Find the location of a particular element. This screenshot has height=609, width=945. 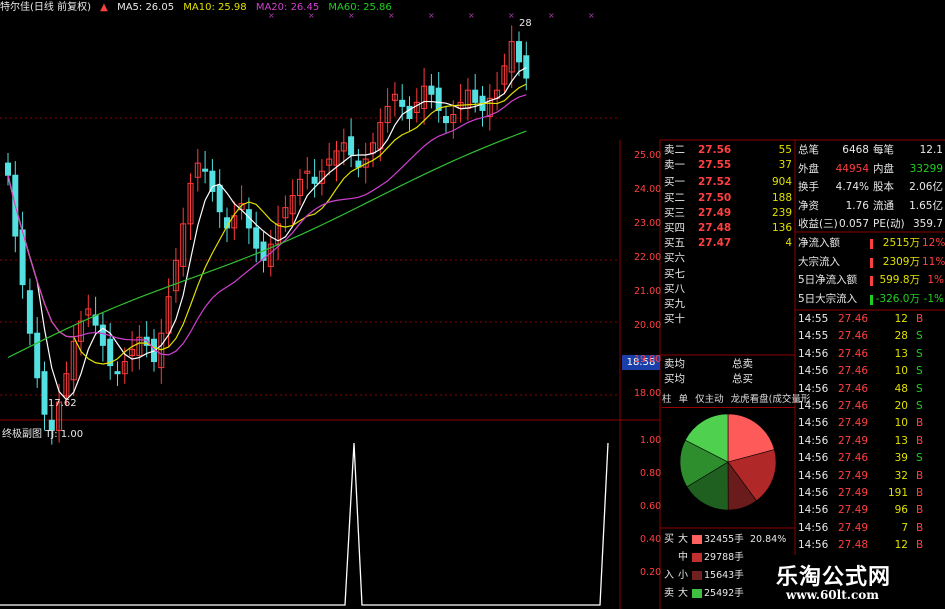

legend-size: 大 is located at coordinates (683, 593).